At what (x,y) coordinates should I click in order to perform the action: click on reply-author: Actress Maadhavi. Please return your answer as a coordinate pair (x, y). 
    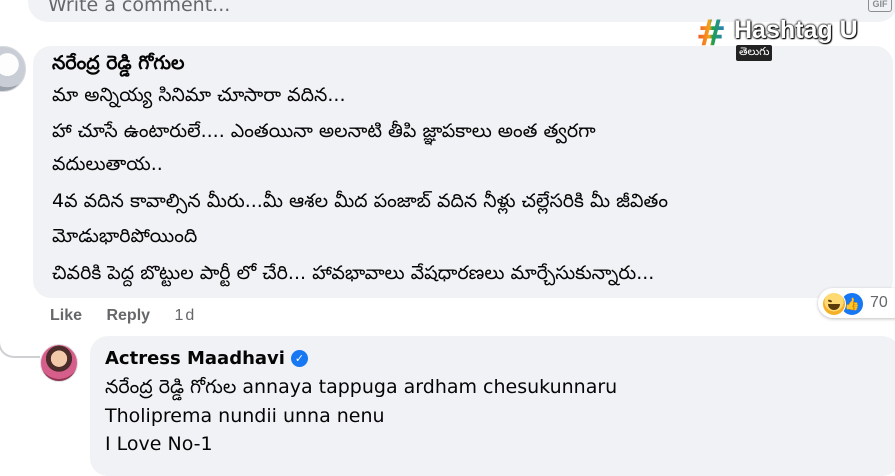
    Looking at the image, I should click on (195, 358).